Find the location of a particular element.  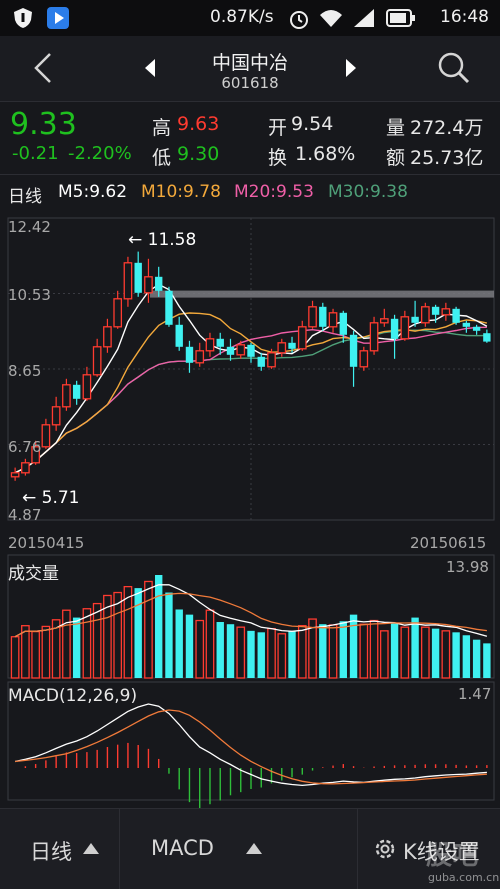

price-axis-label: 8.65 is located at coordinates (25, 371).